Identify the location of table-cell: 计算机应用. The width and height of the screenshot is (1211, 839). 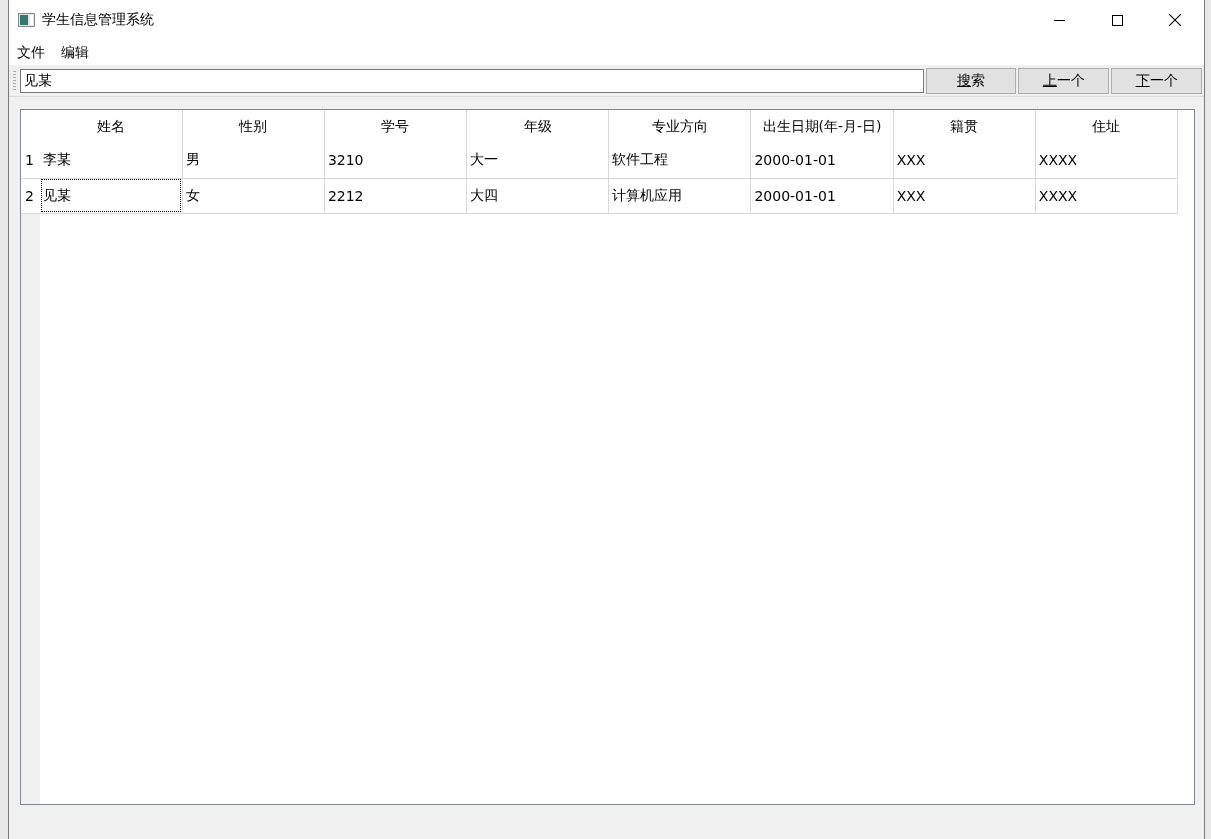
(679, 195).